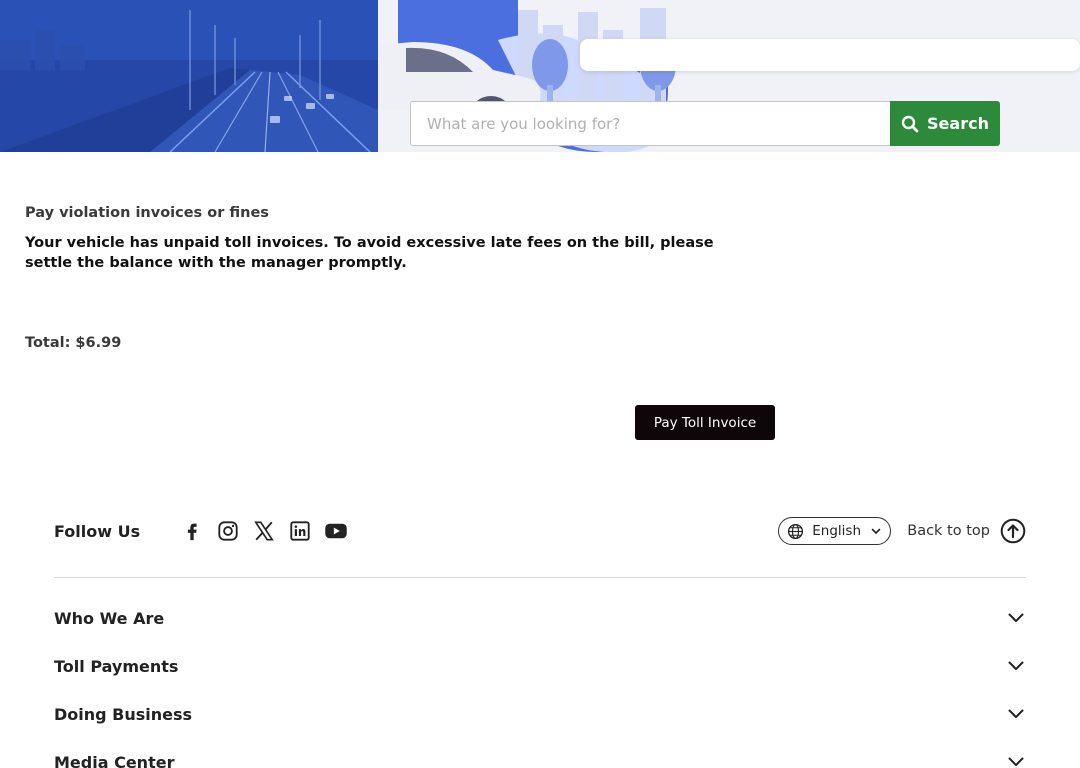  What do you see at coordinates (902, 531) in the screenshot?
I see `footer-tools: English Back to top` at bounding box center [902, 531].